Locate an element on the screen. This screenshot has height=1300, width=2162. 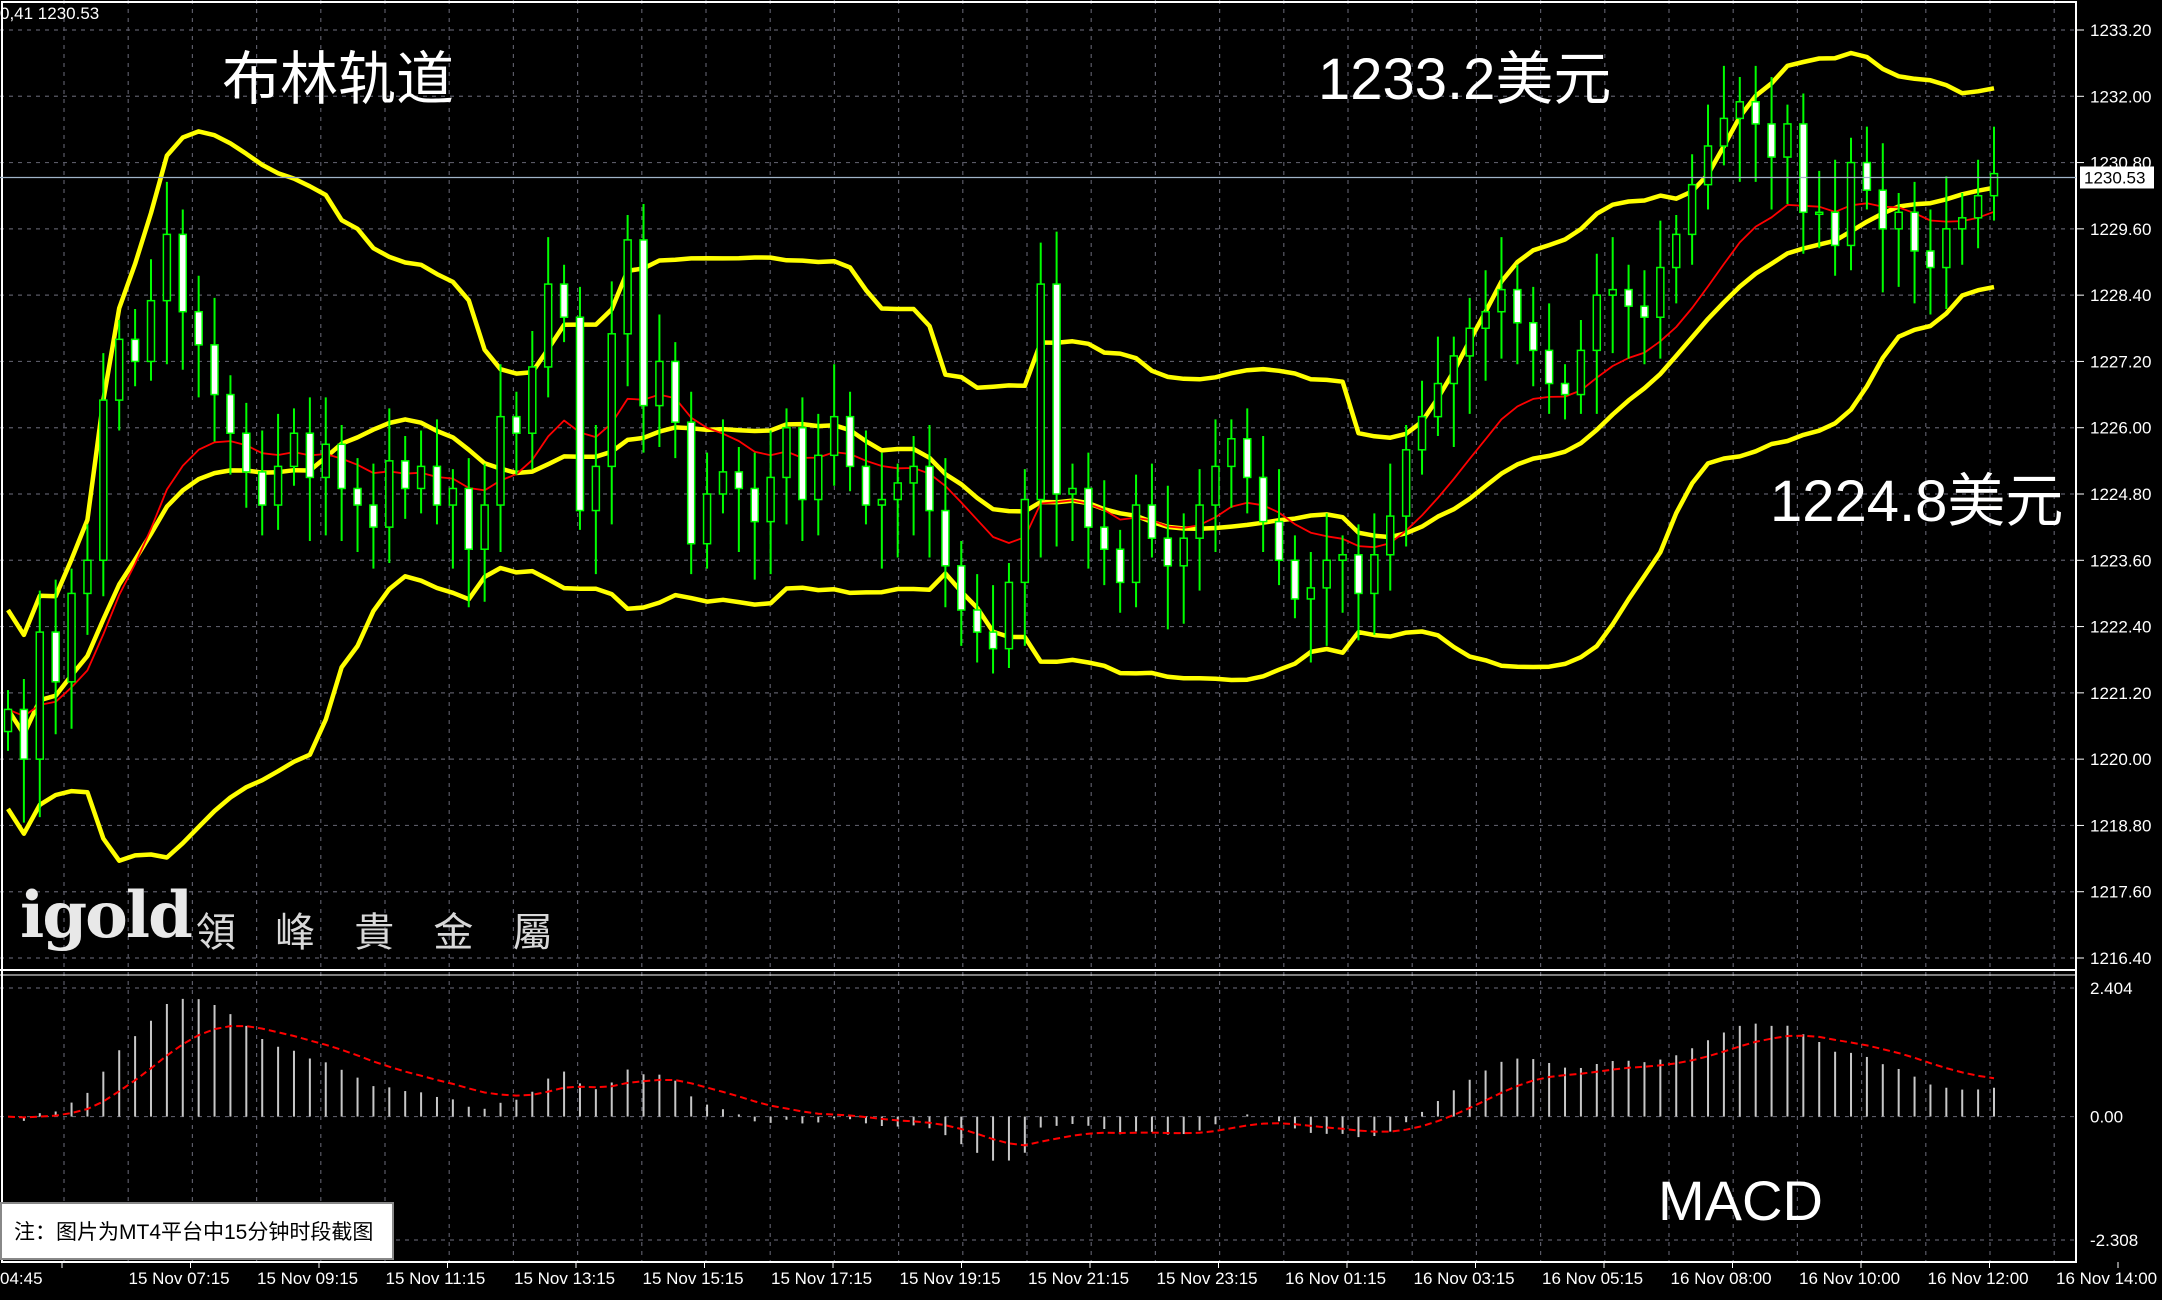
price-tick-label: 1221.20 is located at coordinates (2120, 693).